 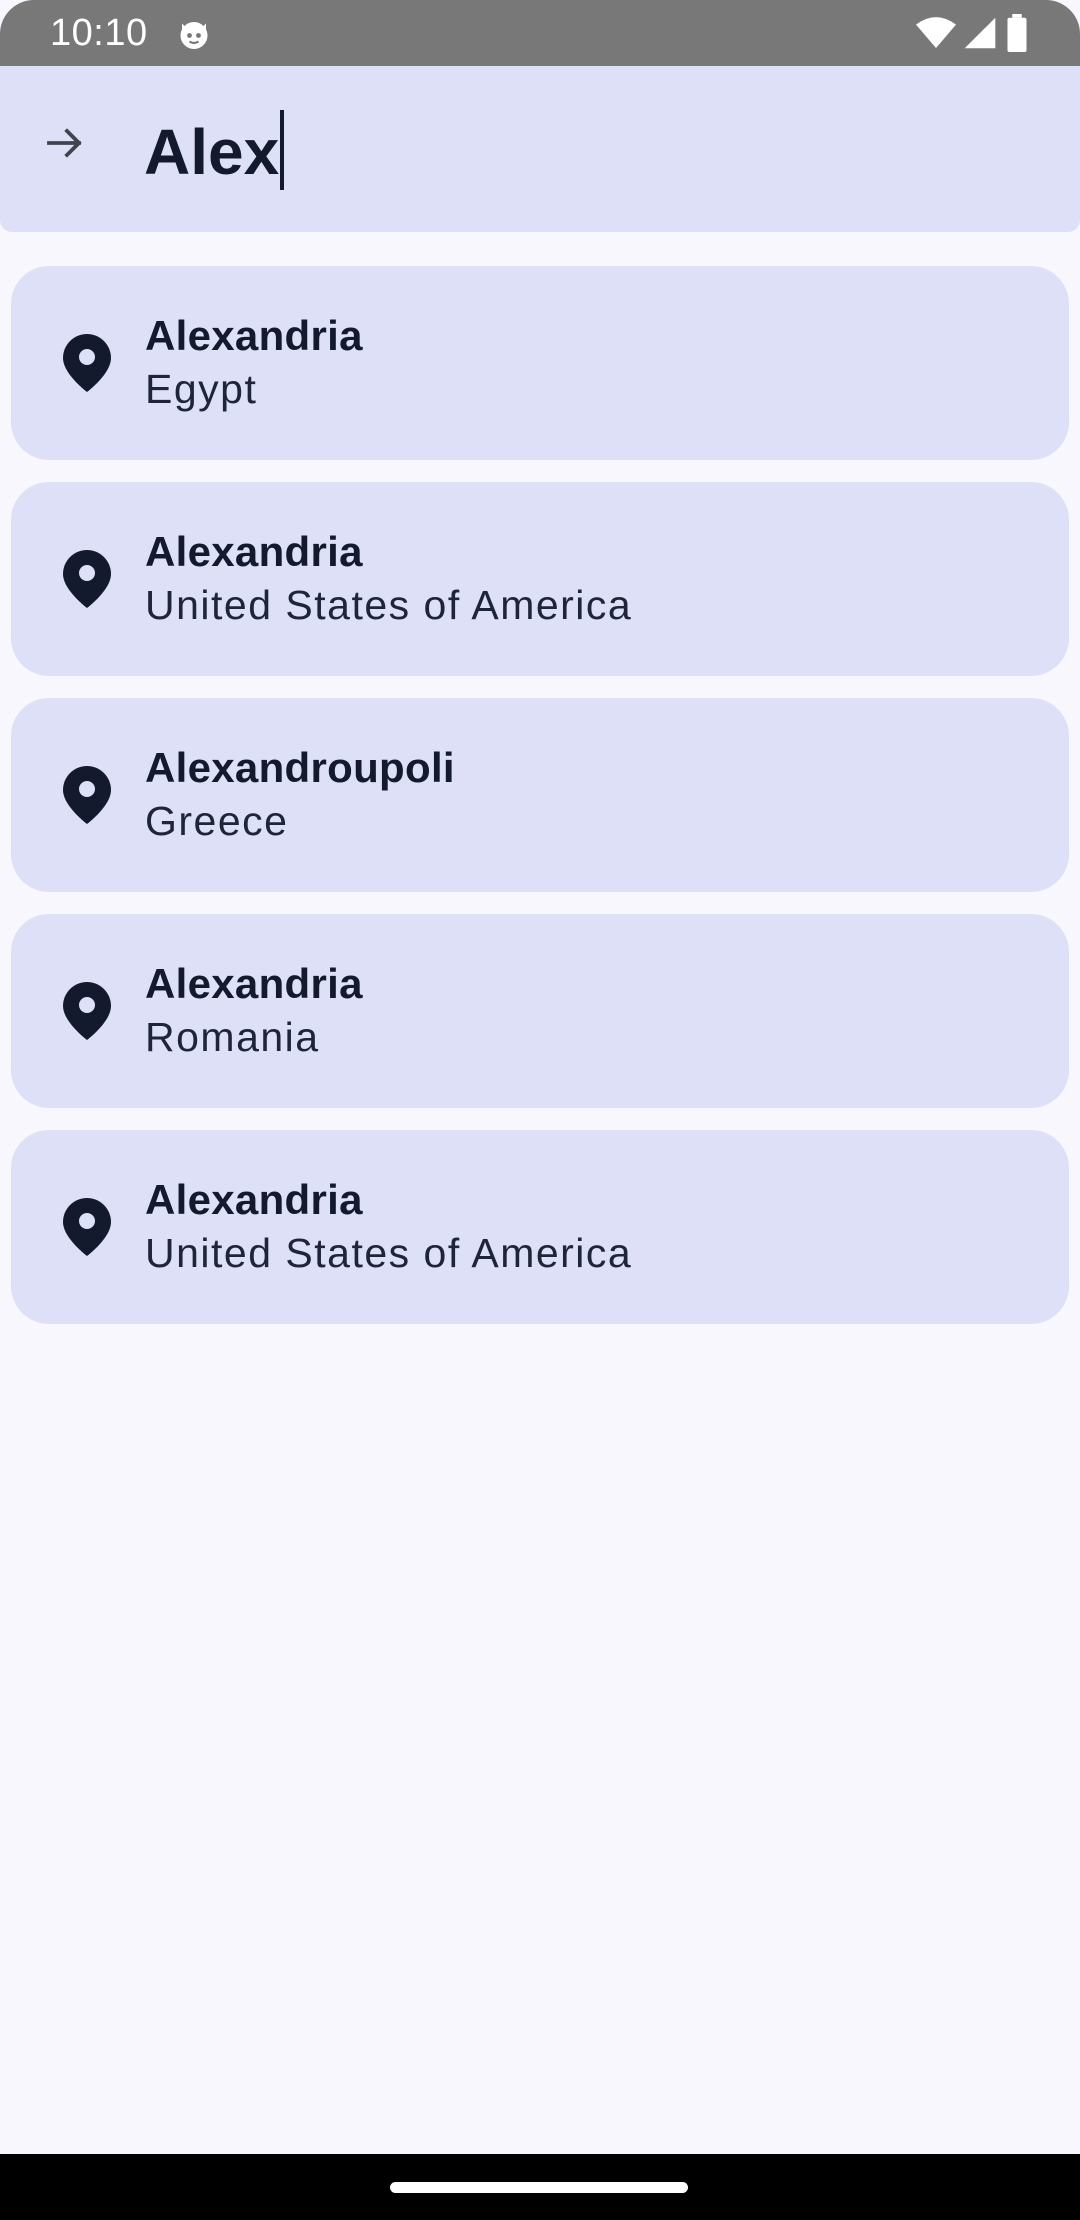 I want to click on navigation-bar, so click(x=540, y=2187).